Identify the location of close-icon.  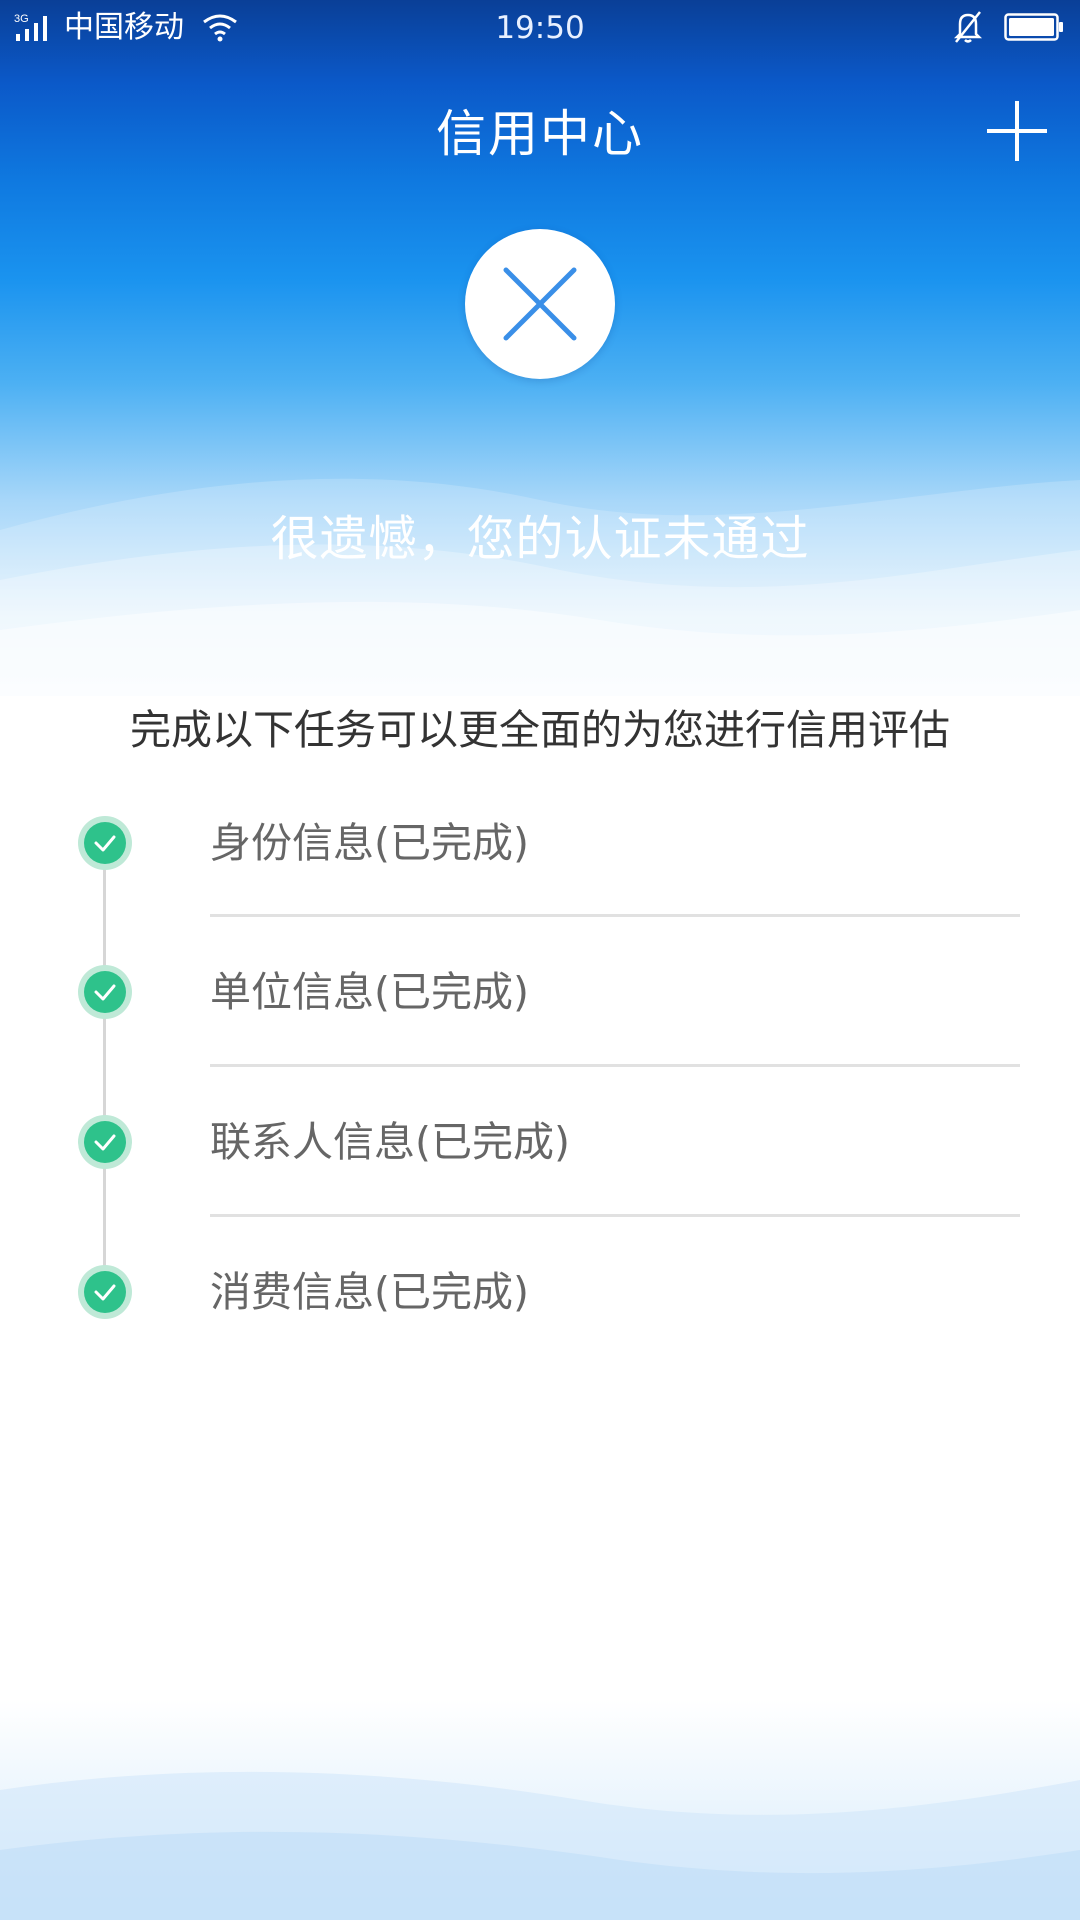
(540, 304).